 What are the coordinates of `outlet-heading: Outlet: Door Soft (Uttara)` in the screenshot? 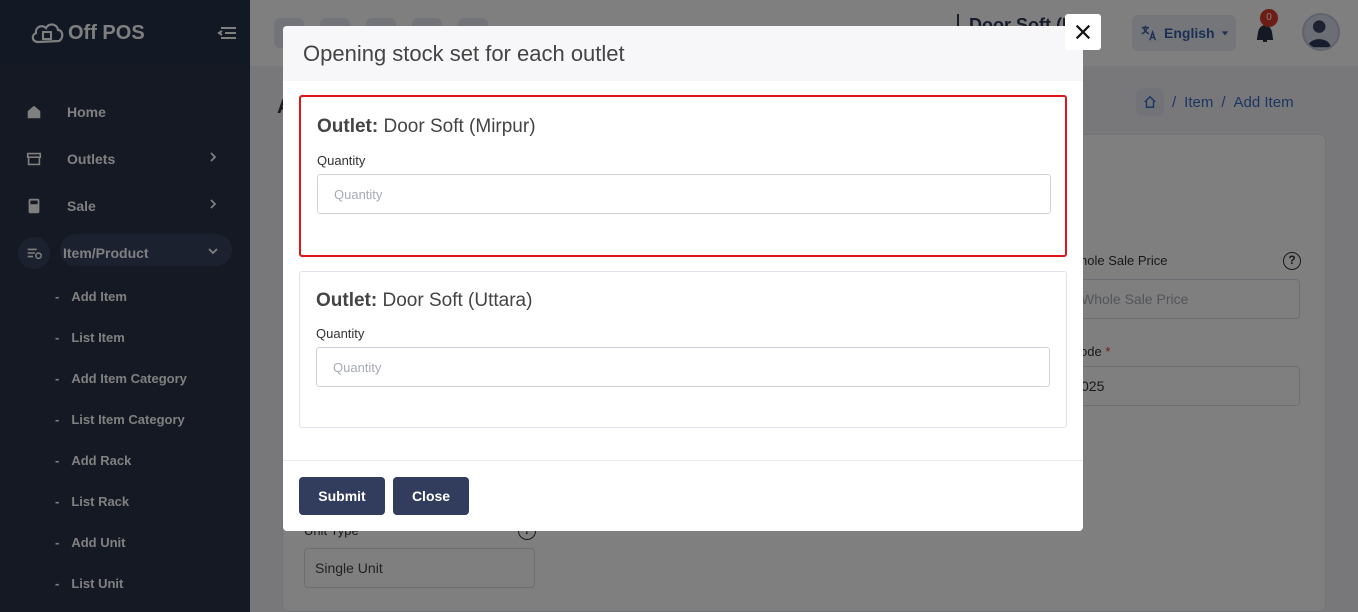 It's located at (424, 301).